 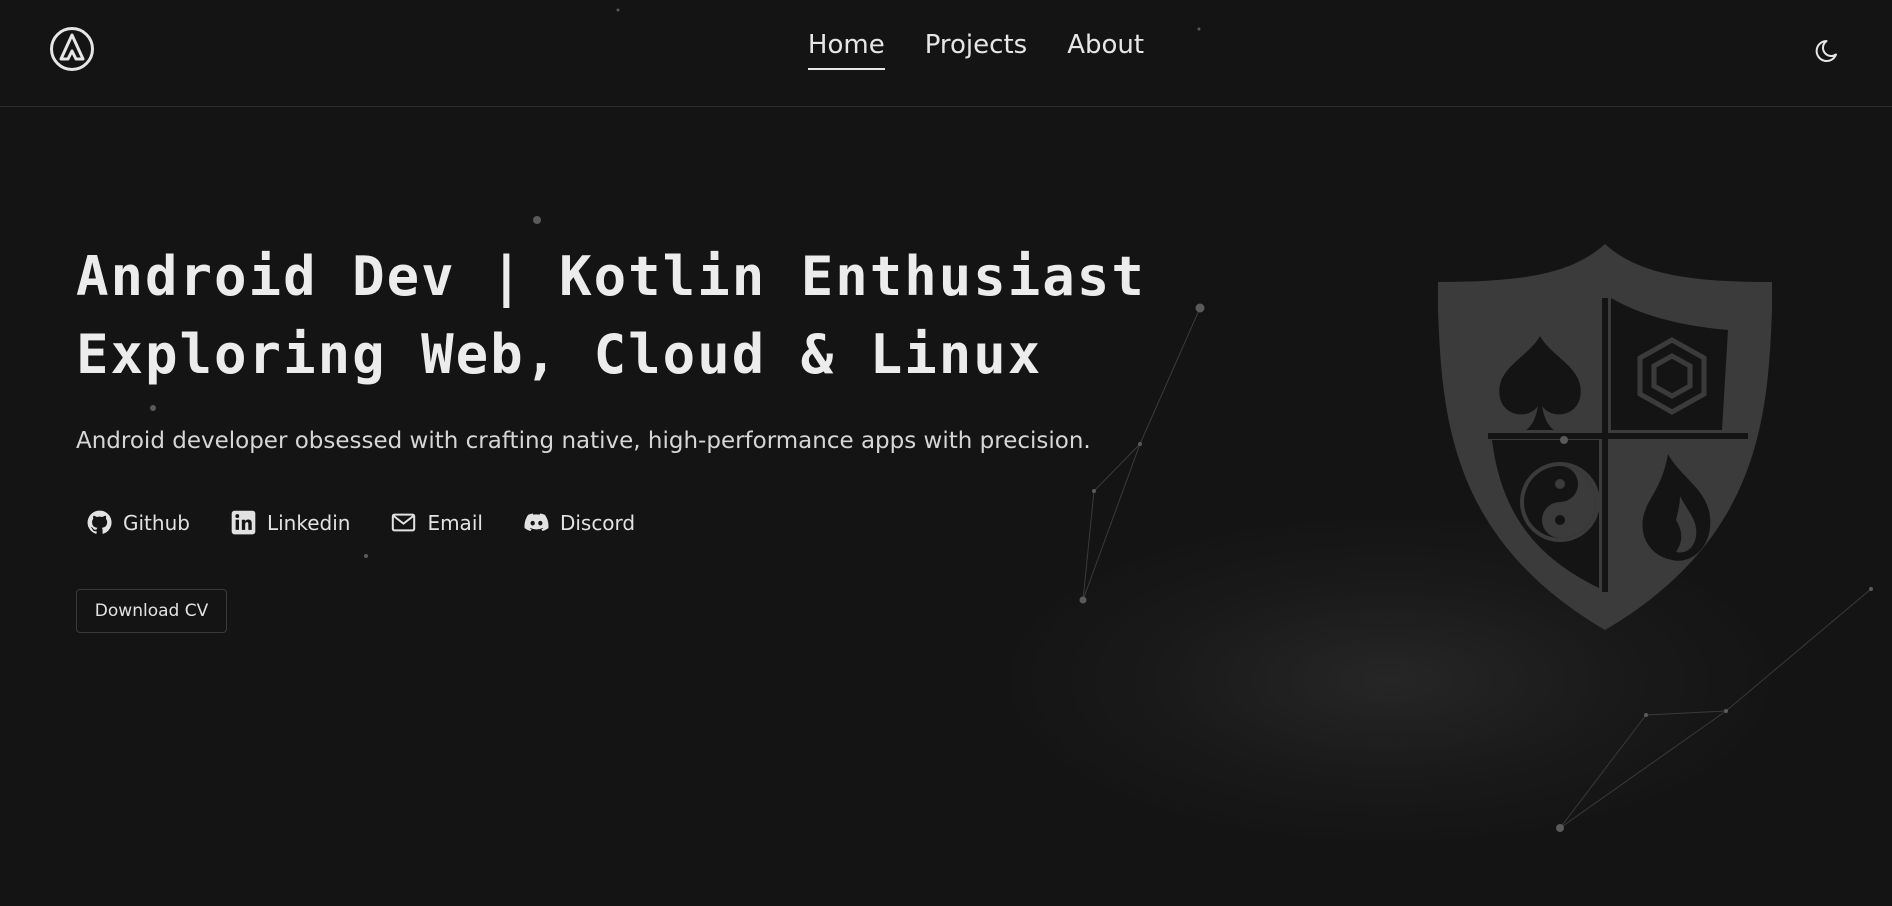 I want to click on linkedin-link: Linkedin, so click(x=290, y=522).